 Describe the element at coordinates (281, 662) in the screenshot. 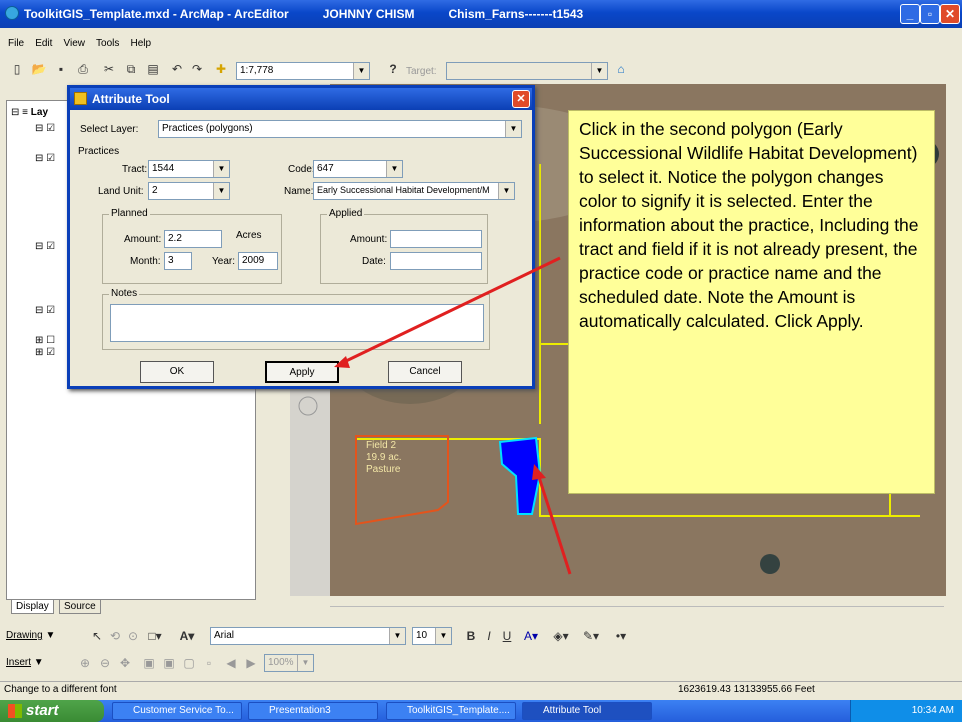

I see `zoom-value: 100%` at that location.